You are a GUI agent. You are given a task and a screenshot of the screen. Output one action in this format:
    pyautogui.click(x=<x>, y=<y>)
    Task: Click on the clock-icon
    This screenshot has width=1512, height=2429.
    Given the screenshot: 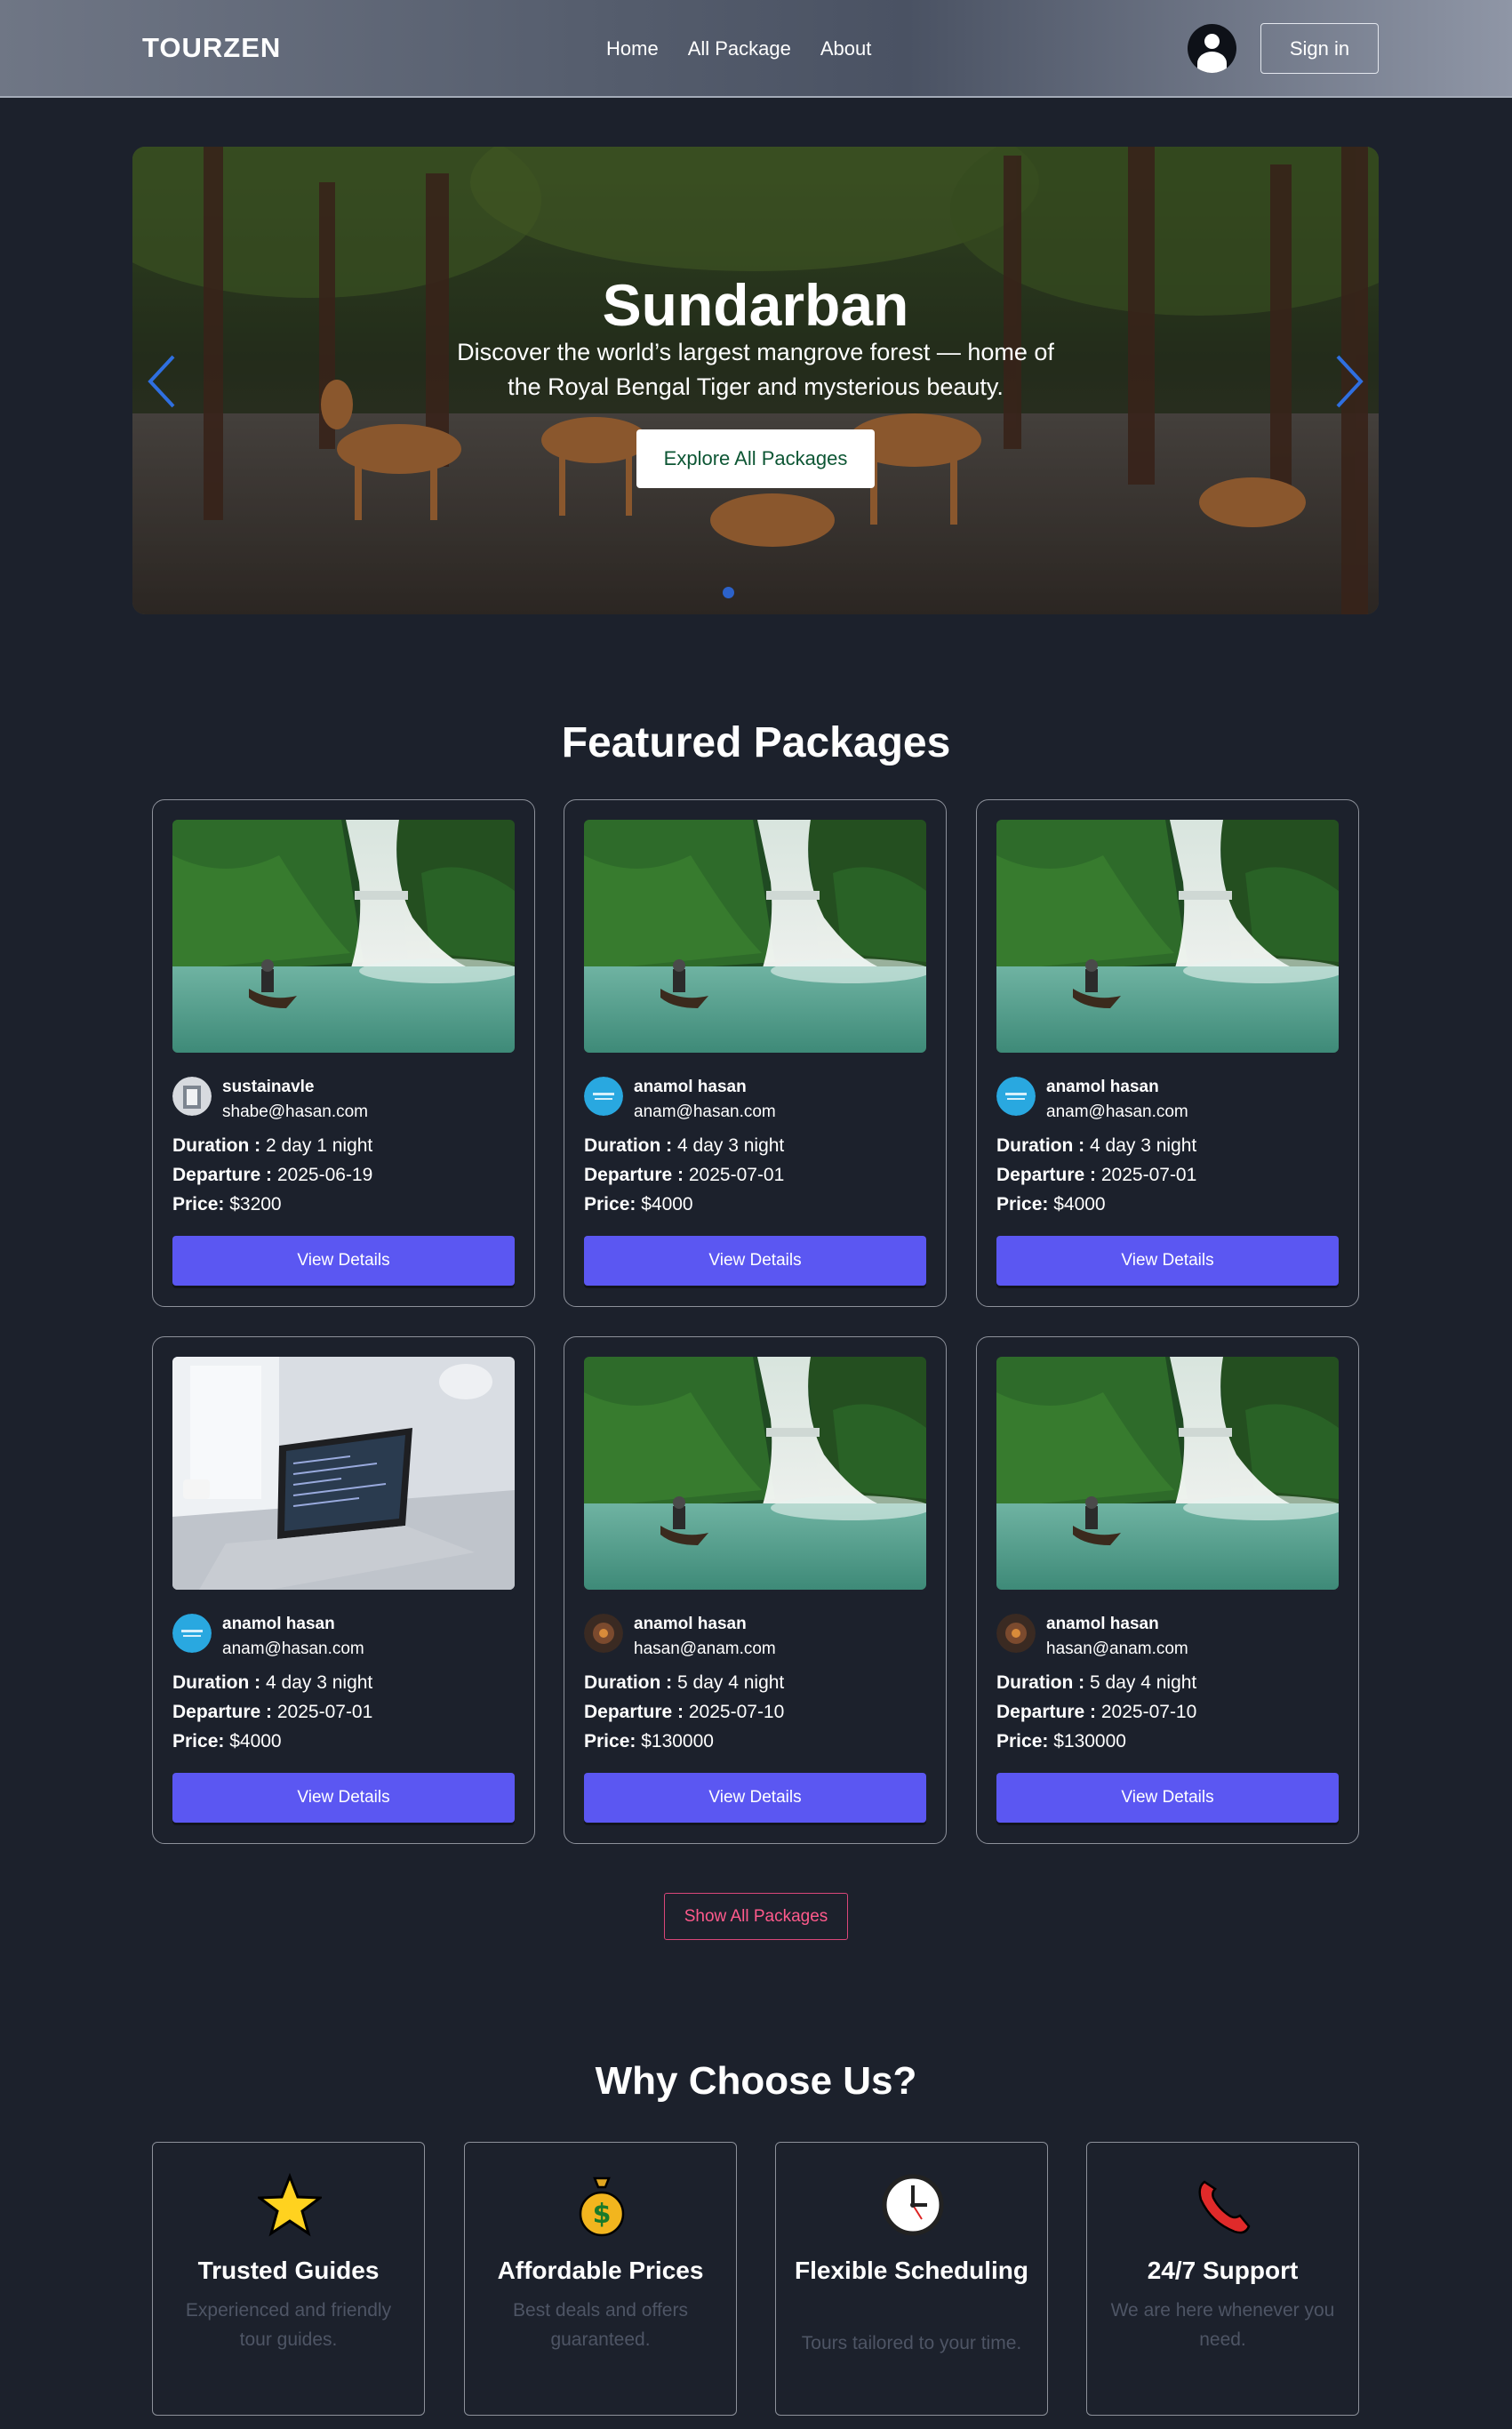 What is the action you would take?
    pyautogui.click(x=913, y=2205)
    